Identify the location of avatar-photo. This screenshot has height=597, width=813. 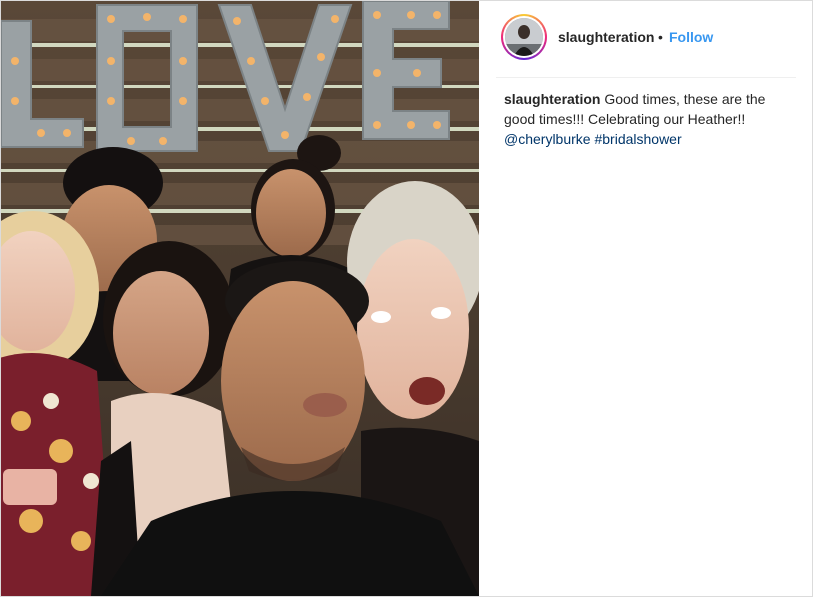
(524, 37).